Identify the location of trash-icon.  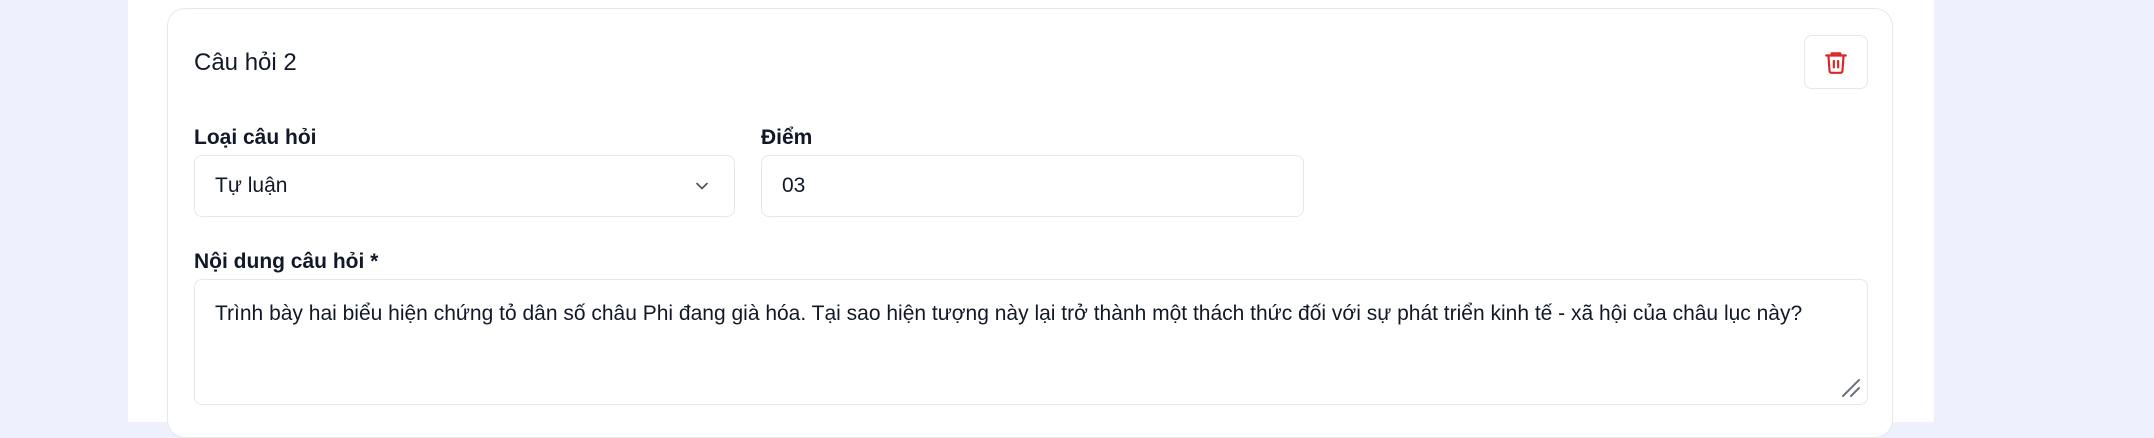
(1836, 63).